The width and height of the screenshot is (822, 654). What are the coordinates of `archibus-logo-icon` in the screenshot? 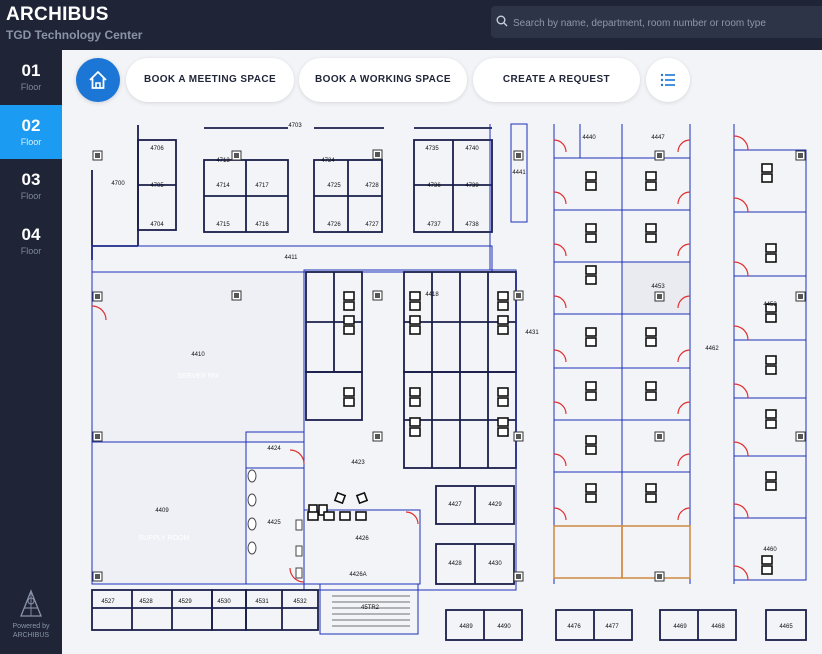 It's located at (31, 603).